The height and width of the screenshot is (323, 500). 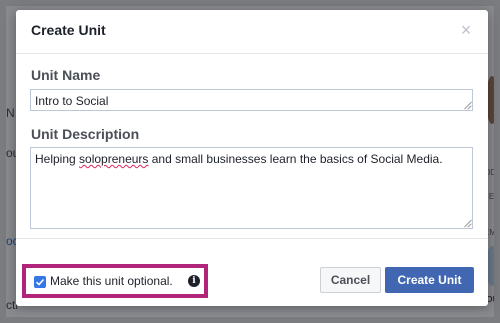 What do you see at coordinates (114, 159) in the screenshot?
I see `misspelled-word: solopreneurs` at bounding box center [114, 159].